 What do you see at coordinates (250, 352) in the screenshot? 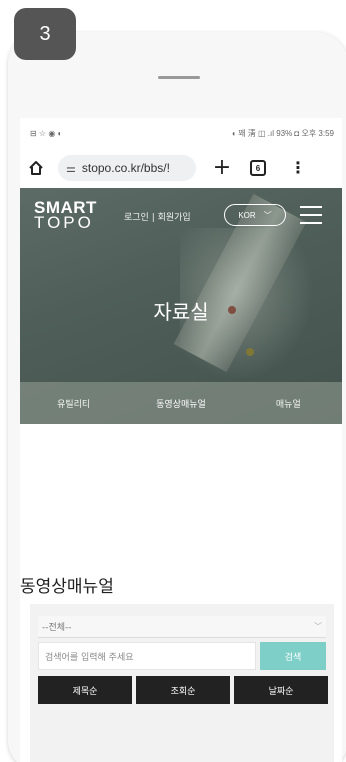
I see `hero-image-detail` at bounding box center [250, 352].